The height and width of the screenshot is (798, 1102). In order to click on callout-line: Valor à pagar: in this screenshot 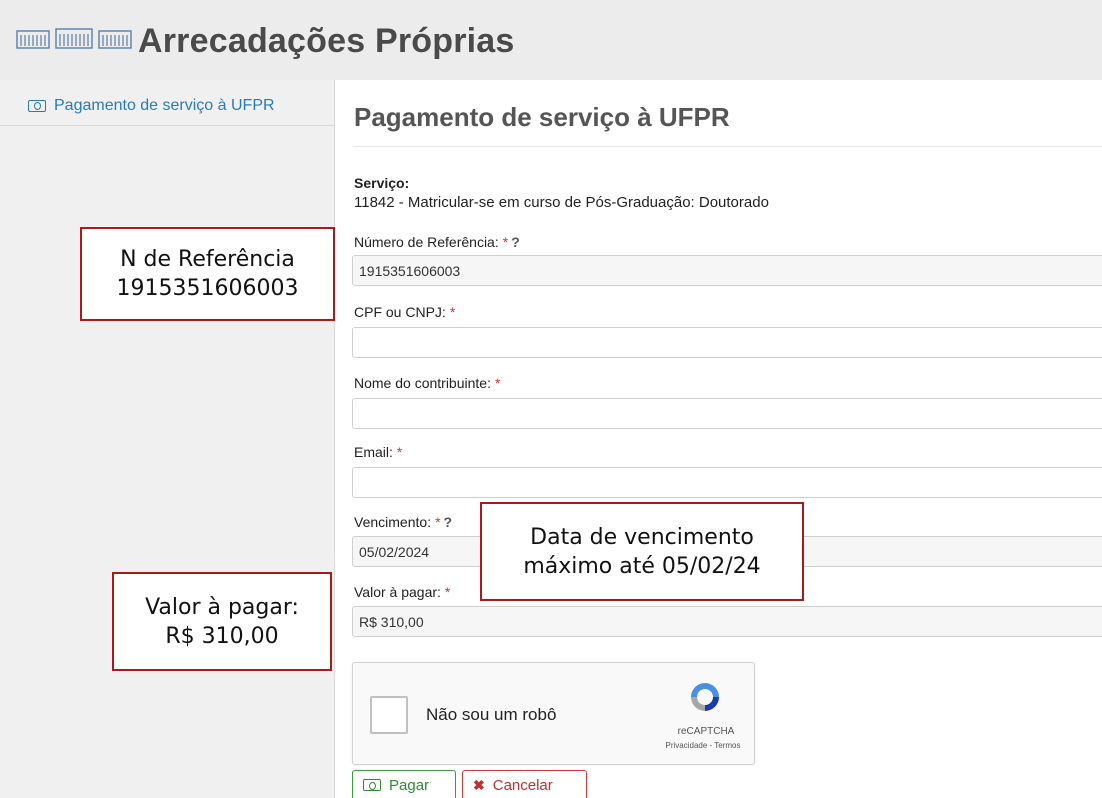, I will do `click(222, 607)`.